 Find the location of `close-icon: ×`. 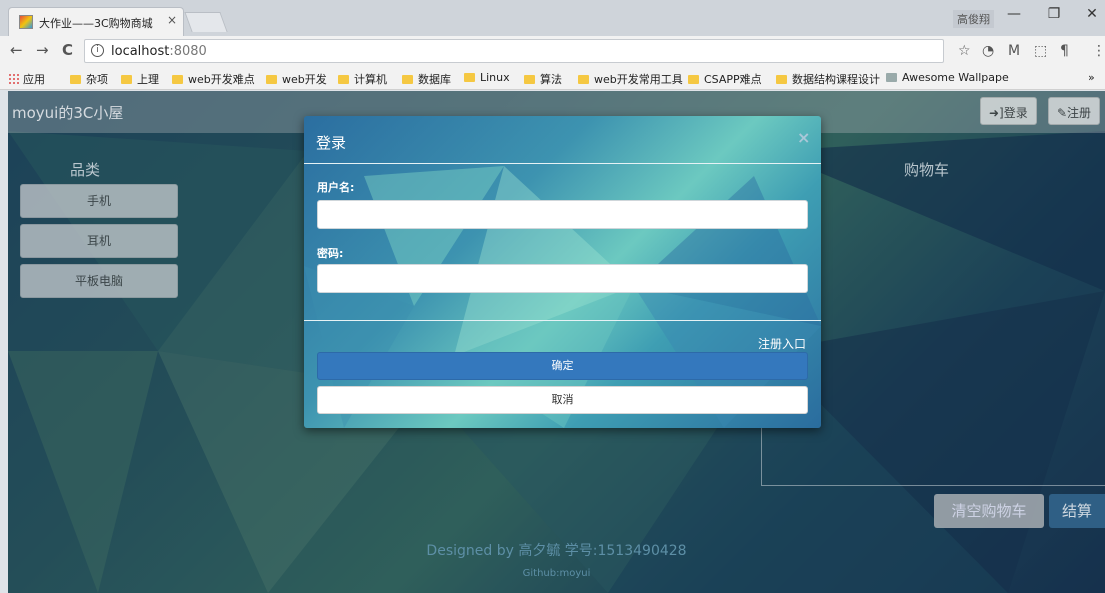

close-icon: × is located at coordinates (803, 137).